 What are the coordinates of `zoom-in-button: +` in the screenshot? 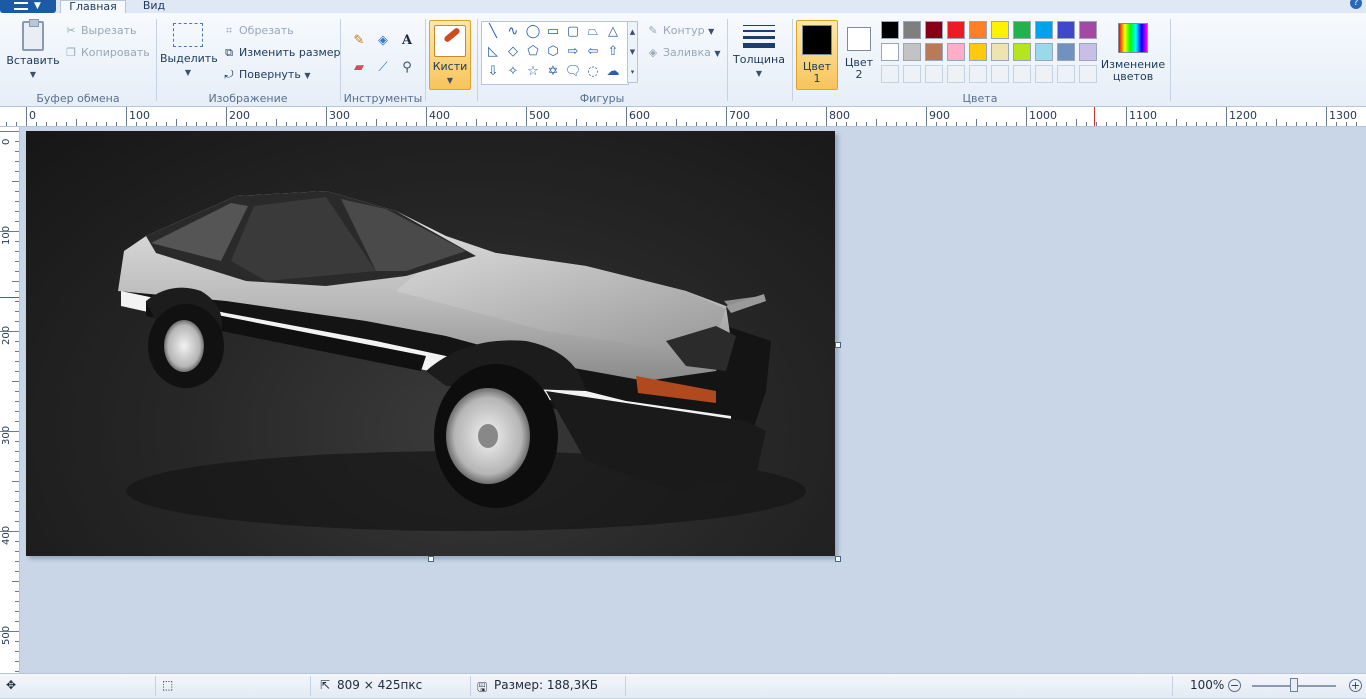 It's located at (1355, 685).